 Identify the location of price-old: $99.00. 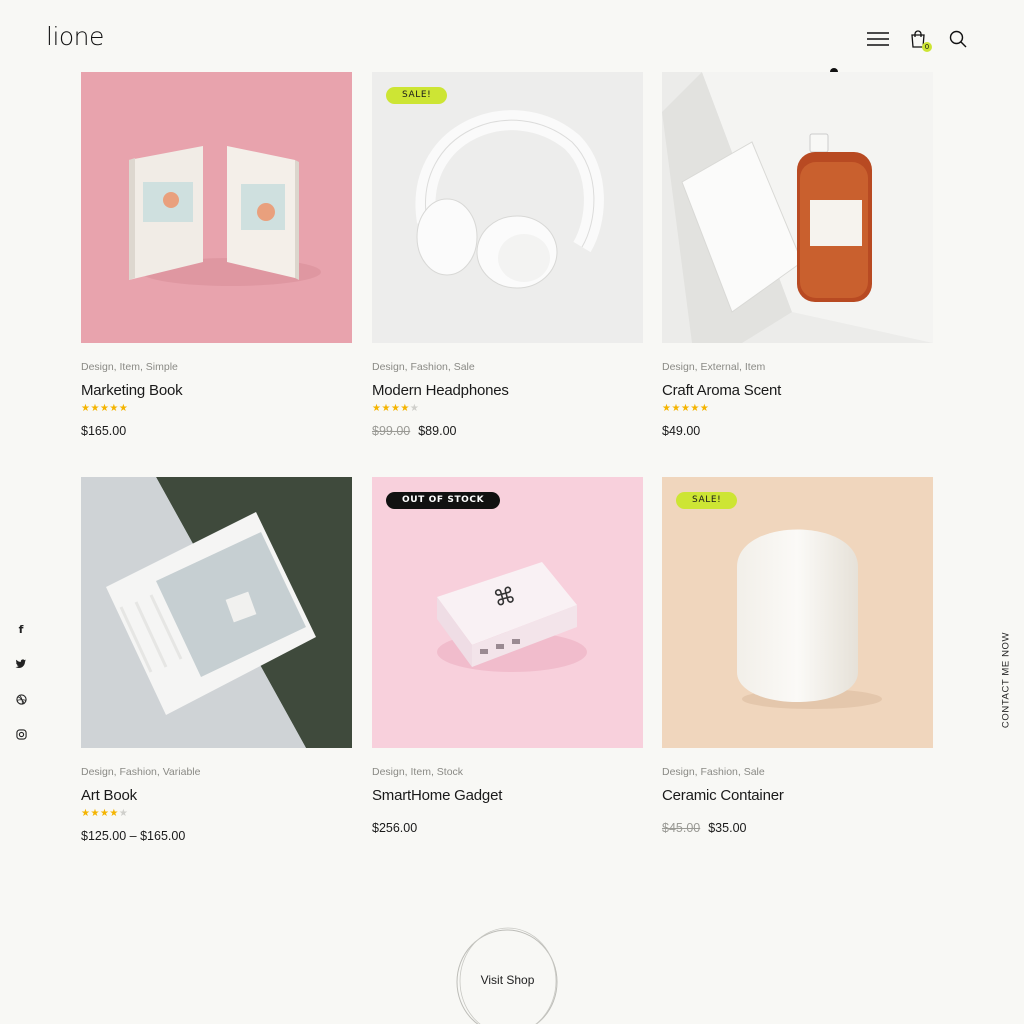
(391, 431).